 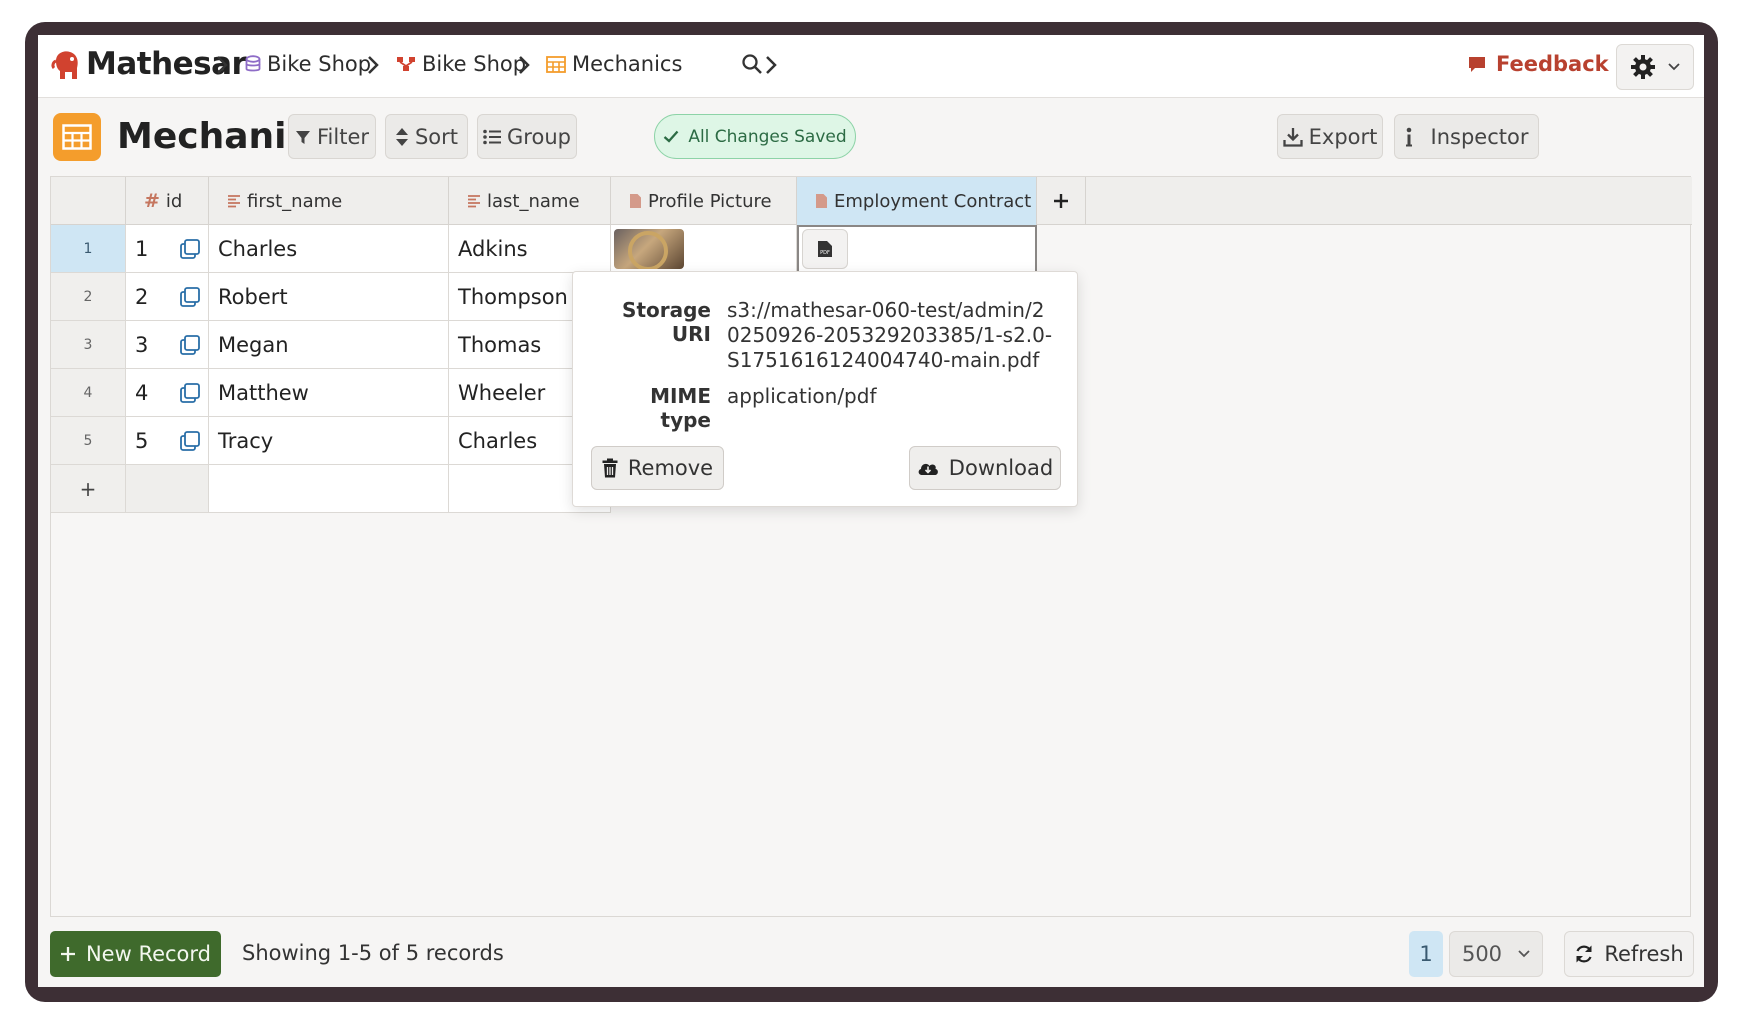 What do you see at coordinates (329, 249) in the screenshot?
I see `first-name-cell: Charles` at bounding box center [329, 249].